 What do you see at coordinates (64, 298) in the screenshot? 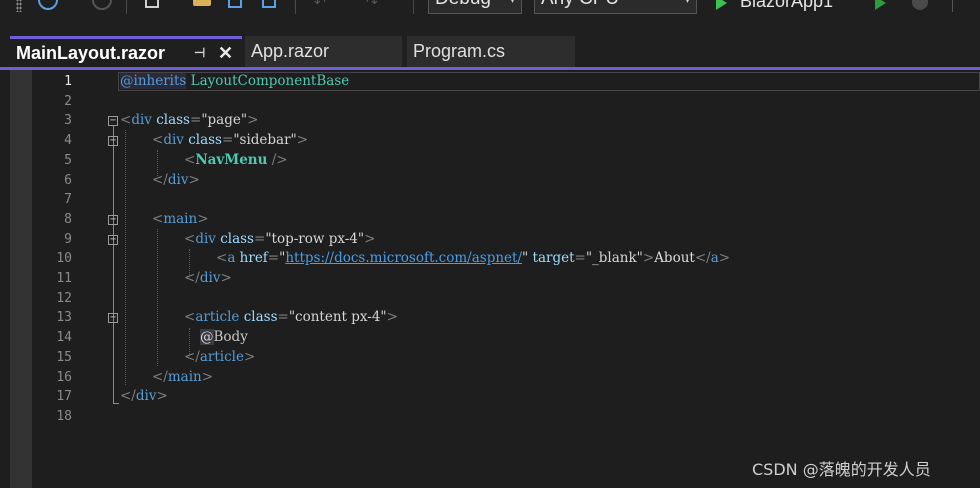
I see `line-number: 12` at bounding box center [64, 298].